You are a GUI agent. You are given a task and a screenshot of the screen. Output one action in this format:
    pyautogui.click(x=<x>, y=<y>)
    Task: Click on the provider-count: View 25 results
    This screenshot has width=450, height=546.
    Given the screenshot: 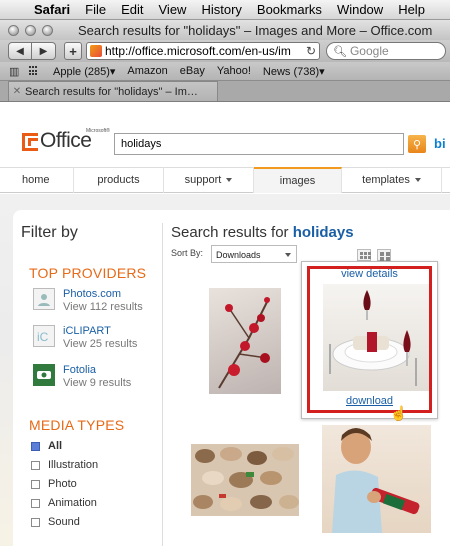 What is the action you would take?
    pyautogui.click(x=100, y=344)
    